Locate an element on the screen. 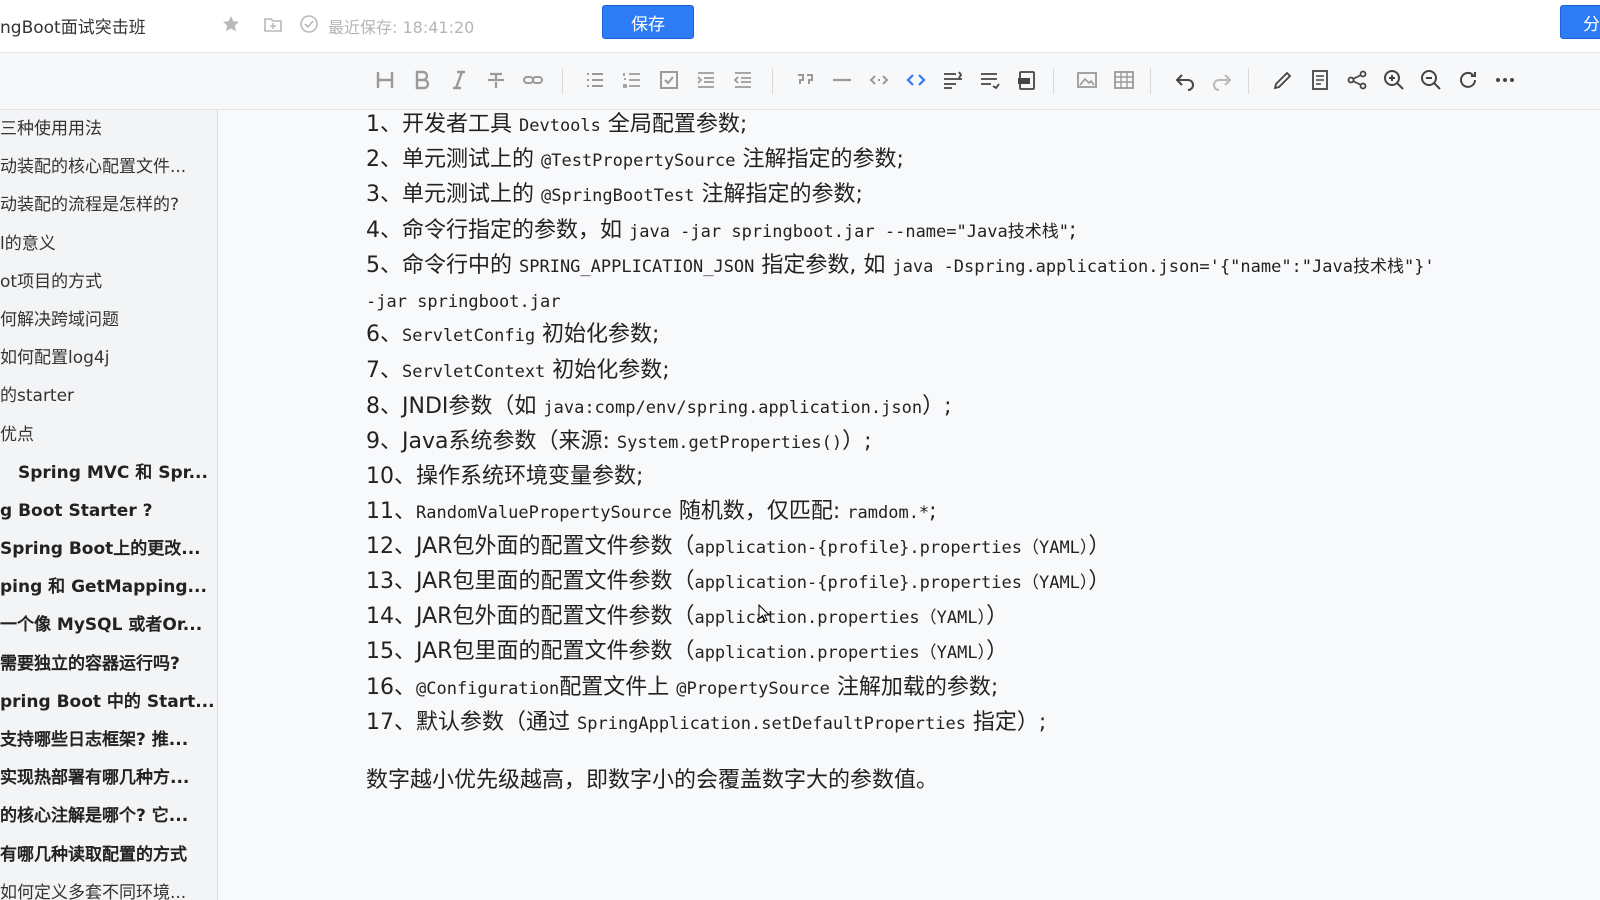  list-item-text: 命令行中的 is located at coordinates (460, 265).